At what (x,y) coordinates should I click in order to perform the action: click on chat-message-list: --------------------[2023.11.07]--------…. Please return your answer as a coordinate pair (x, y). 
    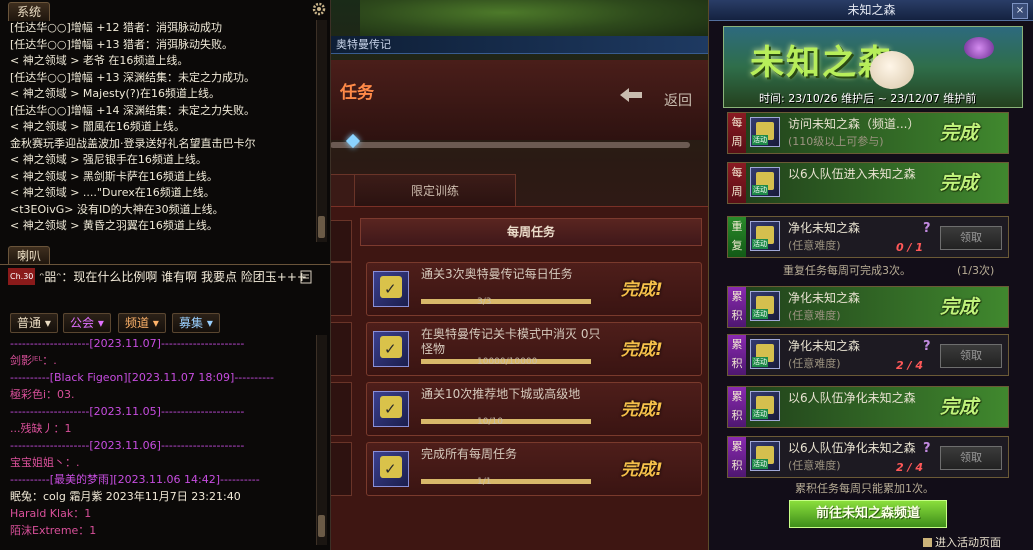
    Looking at the image, I should click on (162, 440).